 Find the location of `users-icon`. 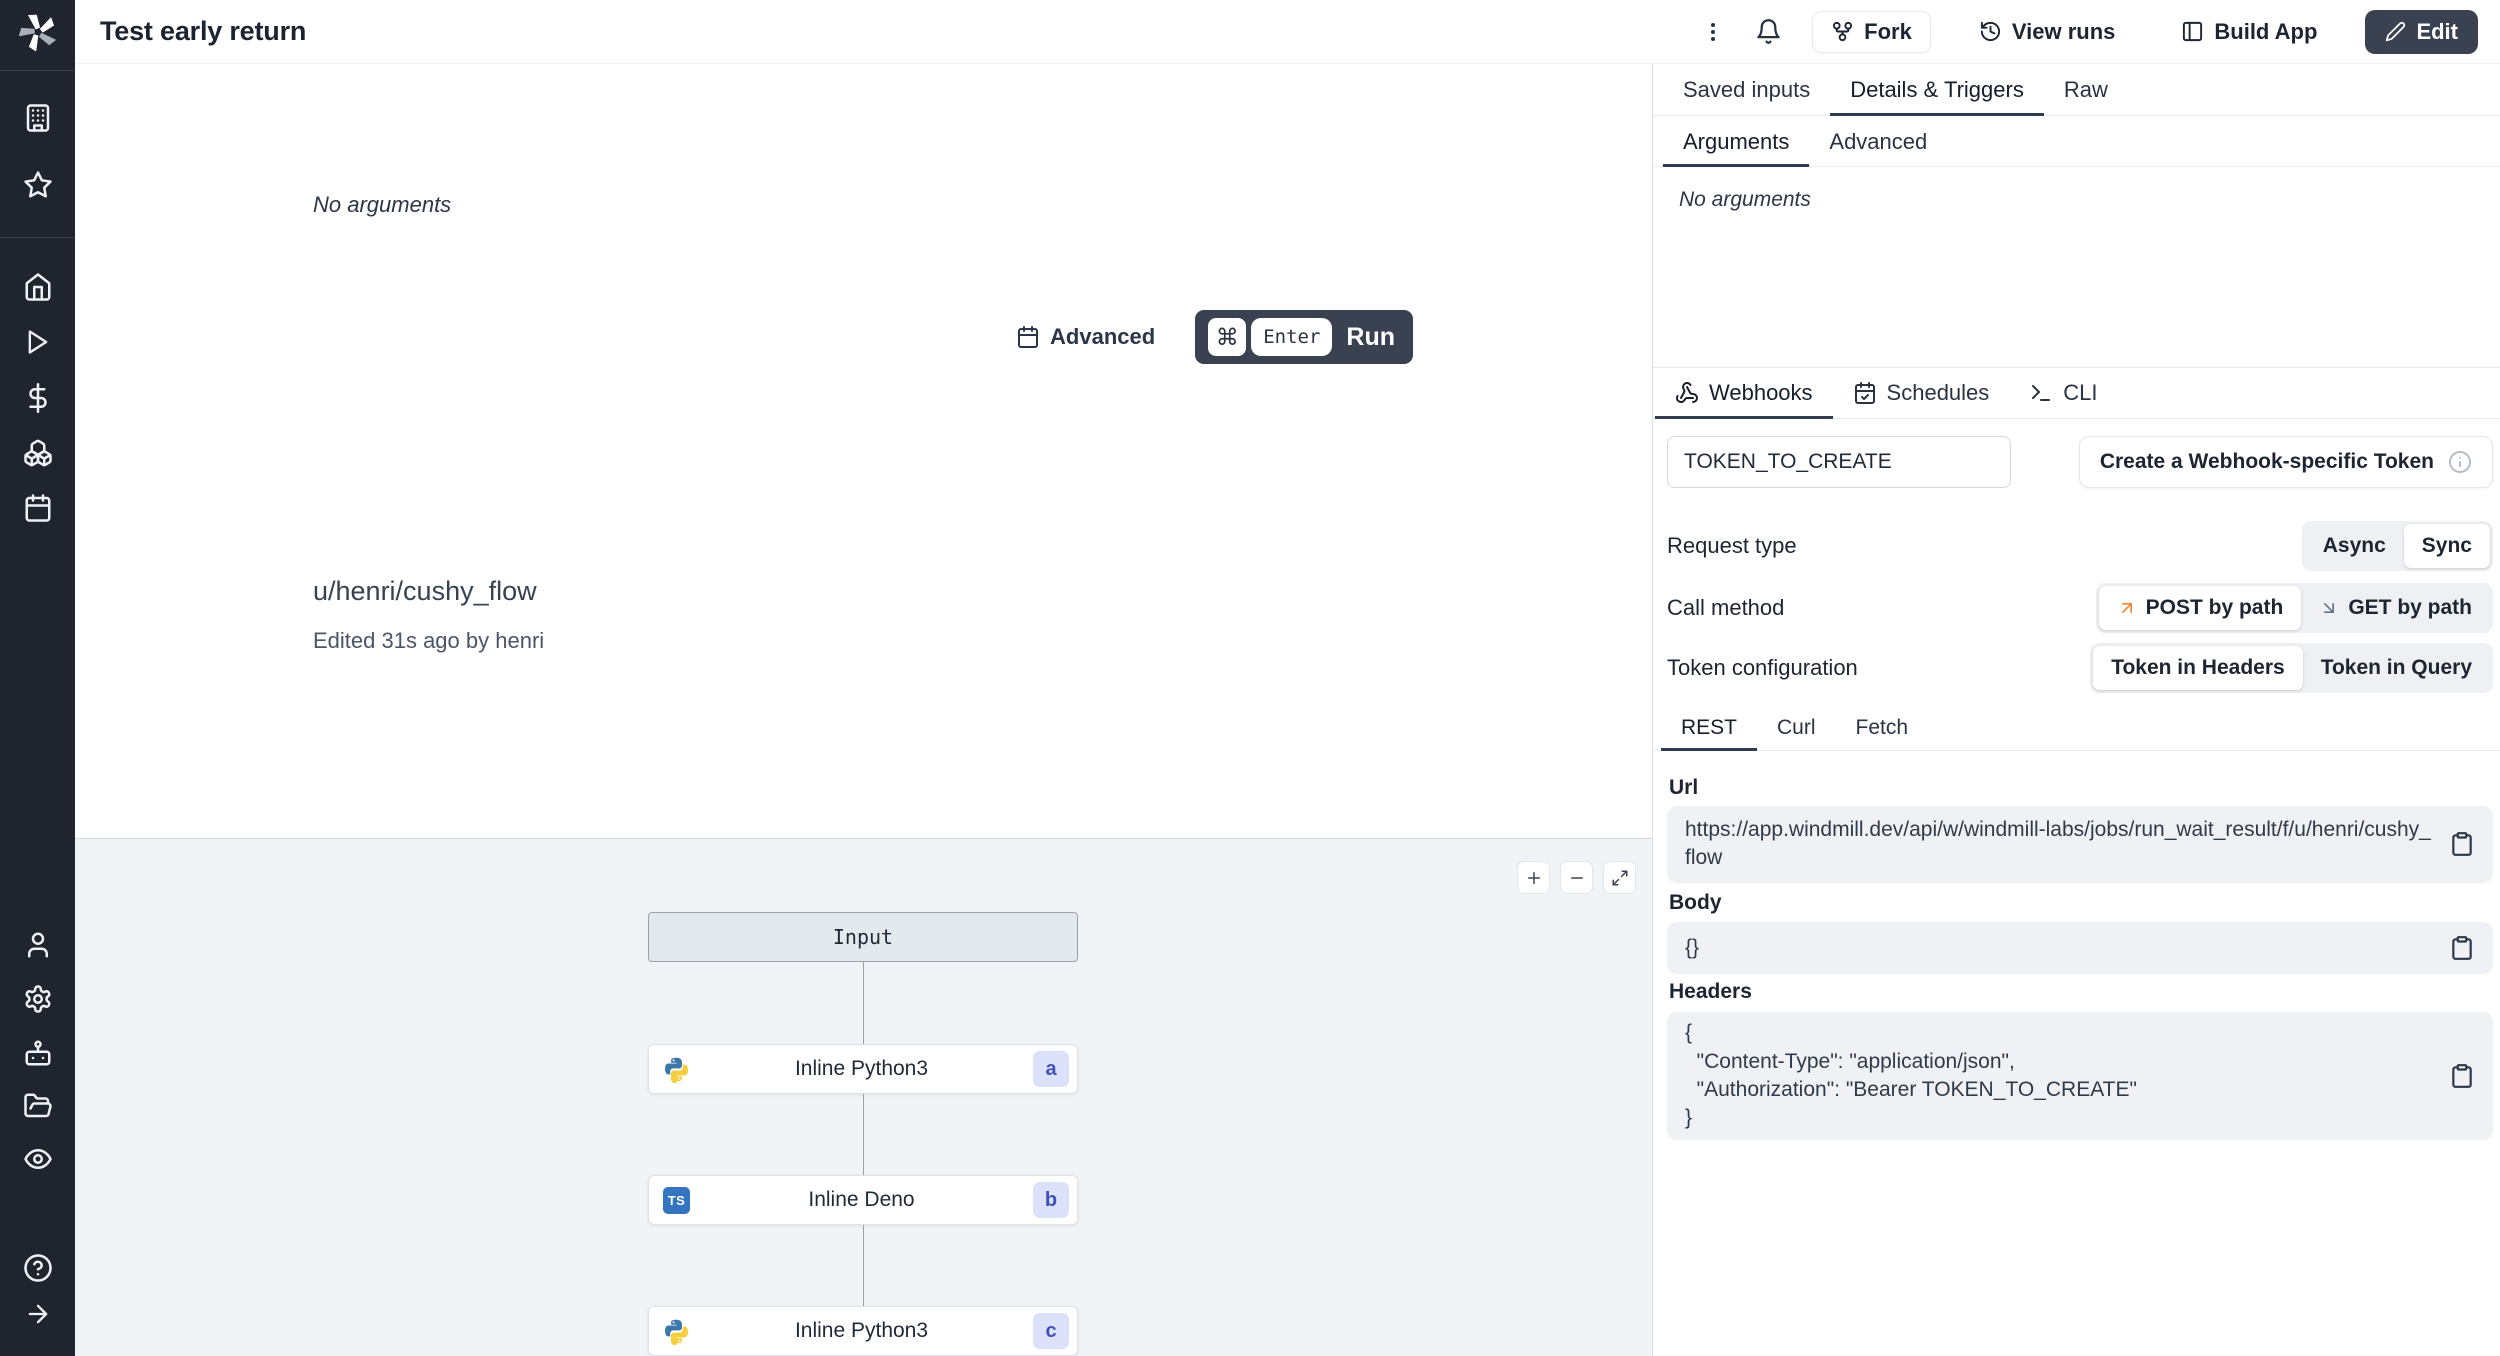

users-icon is located at coordinates (38, 945).